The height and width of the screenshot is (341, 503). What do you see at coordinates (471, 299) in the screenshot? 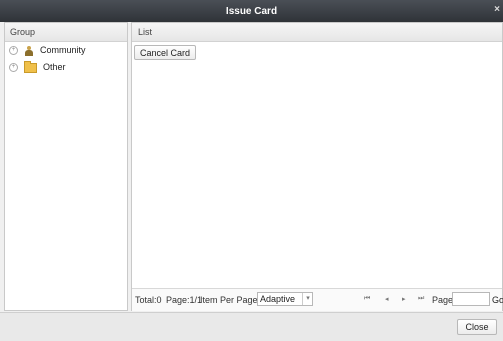
I see `page-number-input` at bounding box center [471, 299].